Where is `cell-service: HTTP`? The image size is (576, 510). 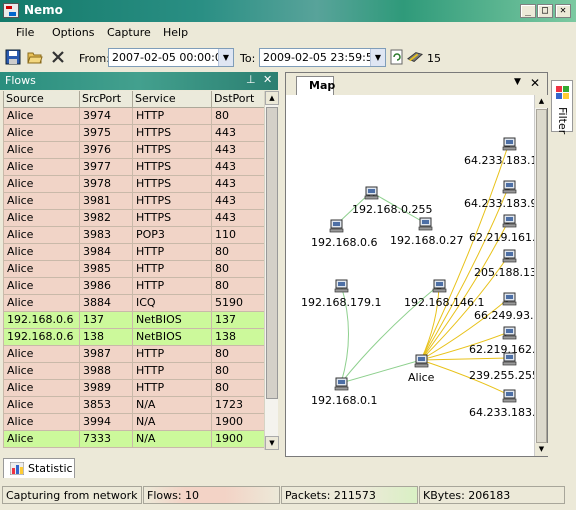
cell-service: HTTP is located at coordinates (172, 268).